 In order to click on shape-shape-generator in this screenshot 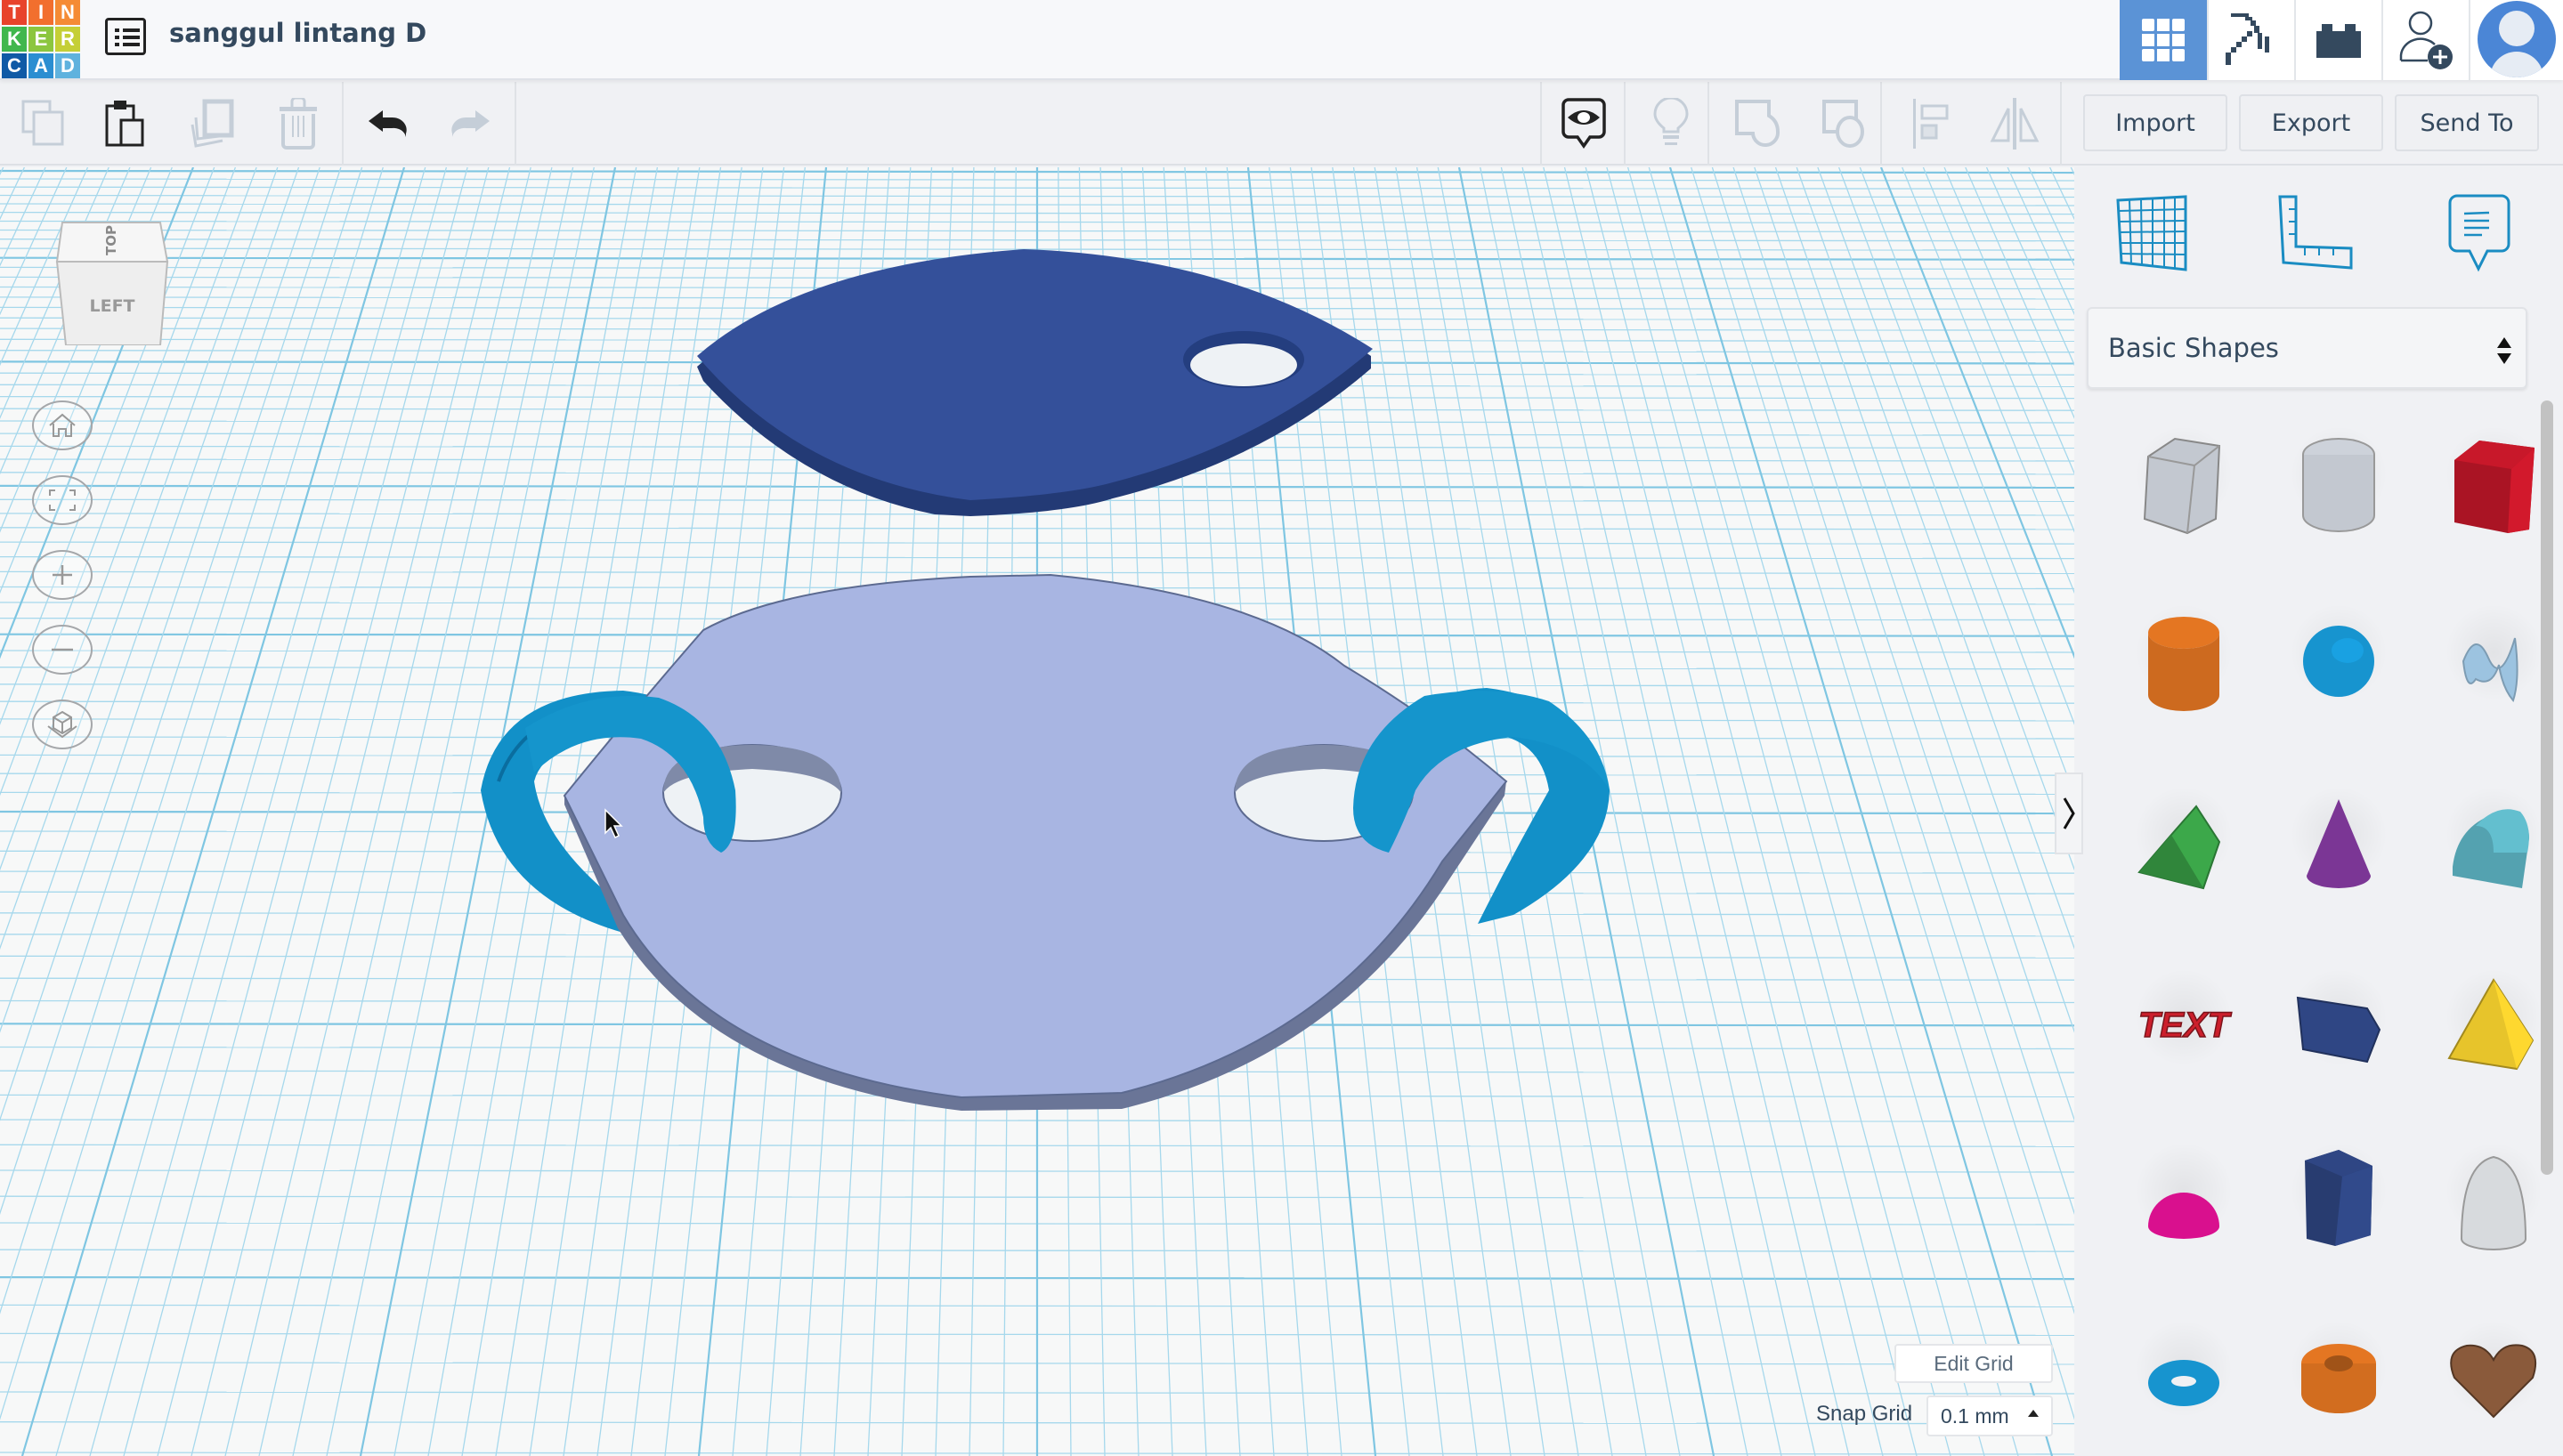, I will do `click(2338, 1026)`.